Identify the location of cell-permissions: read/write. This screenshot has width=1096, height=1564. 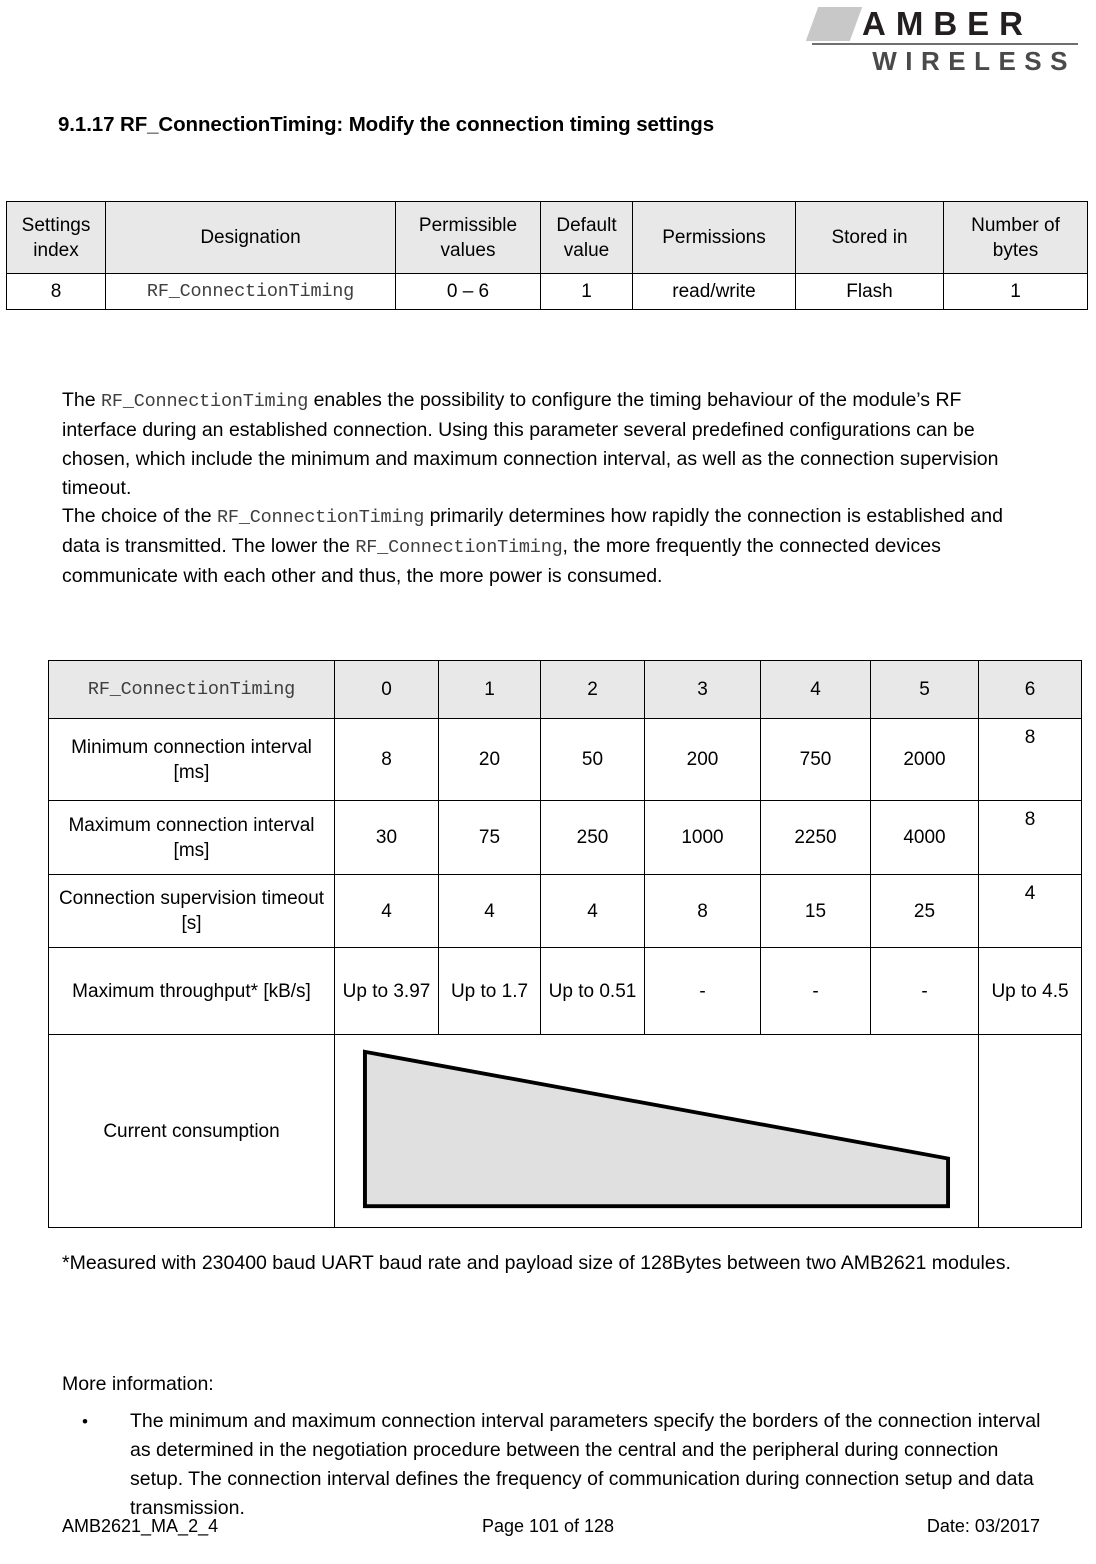
(714, 291).